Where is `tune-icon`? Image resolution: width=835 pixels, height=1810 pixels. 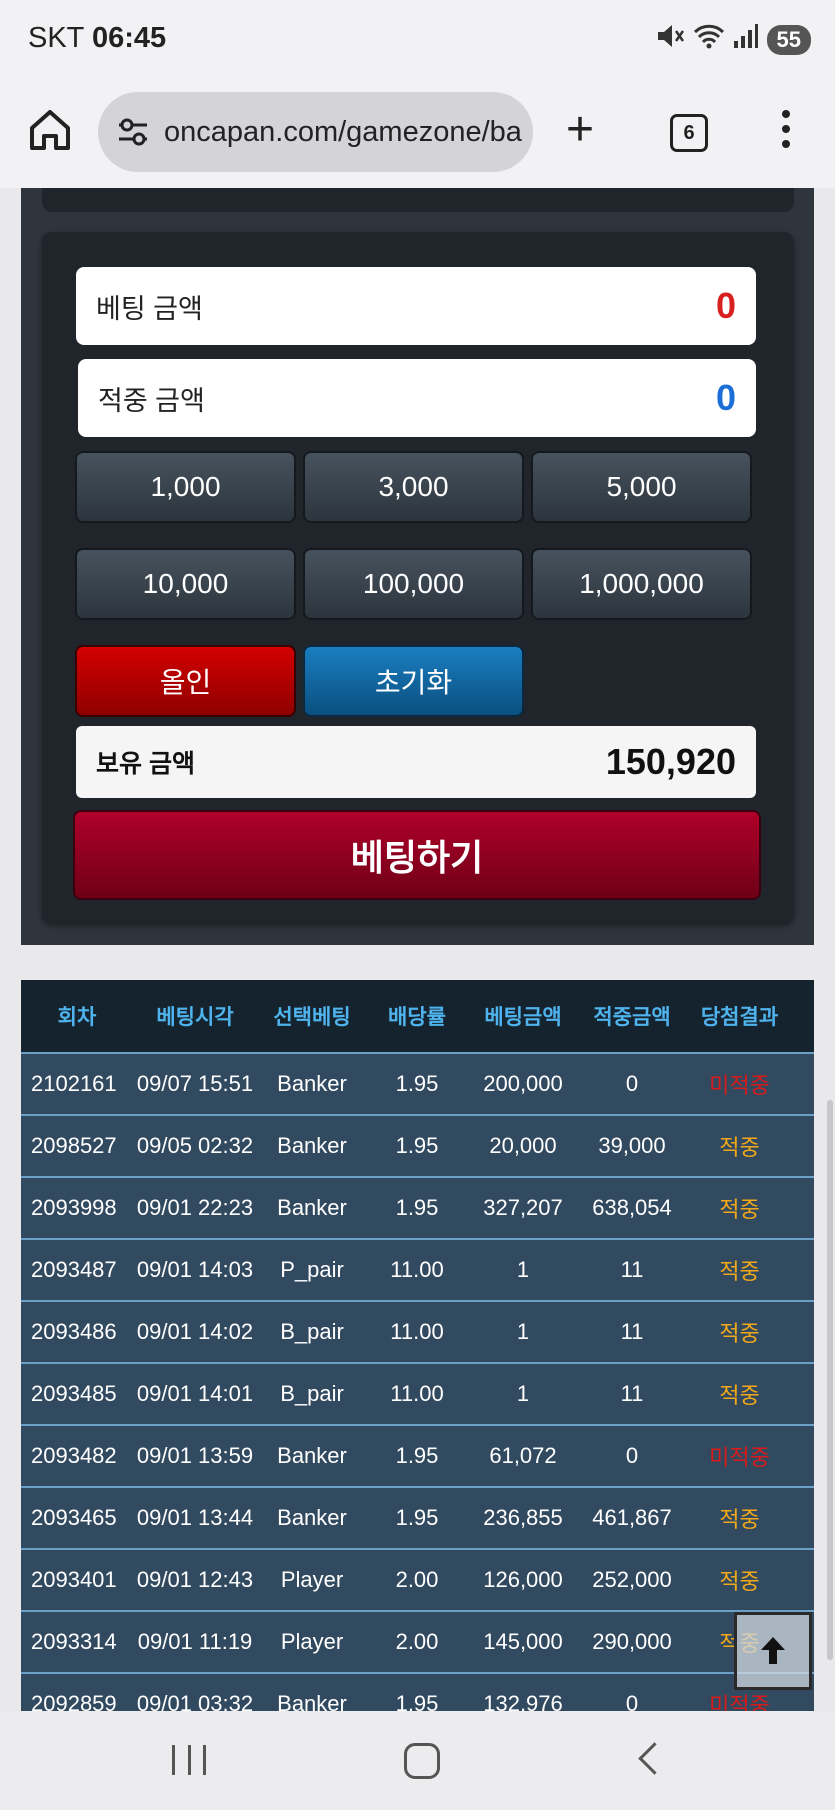
tune-icon is located at coordinates (133, 132).